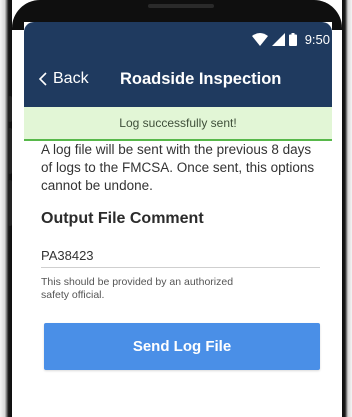 This screenshot has height=417, width=352. Describe the element at coordinates (259, 39) in the screenshot. I see `wifi-icon` at that location.